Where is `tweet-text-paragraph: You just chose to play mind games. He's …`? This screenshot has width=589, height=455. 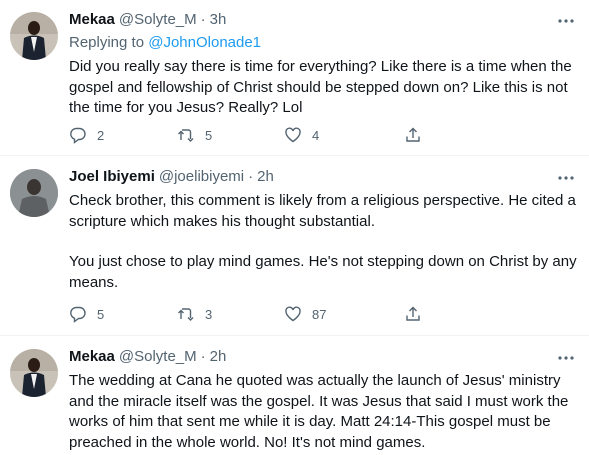 tweet-text-paragraph: You just chose to play mind games. He's … is located at coordinates (323, 272).